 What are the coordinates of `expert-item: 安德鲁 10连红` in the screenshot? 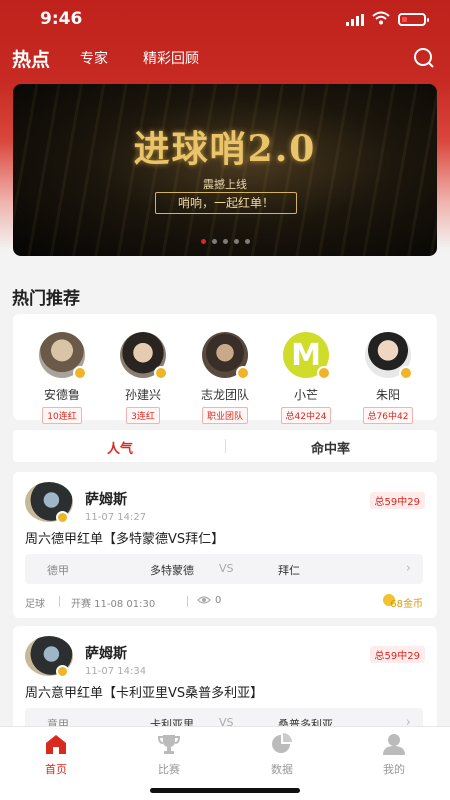 It's located at (62, 378).